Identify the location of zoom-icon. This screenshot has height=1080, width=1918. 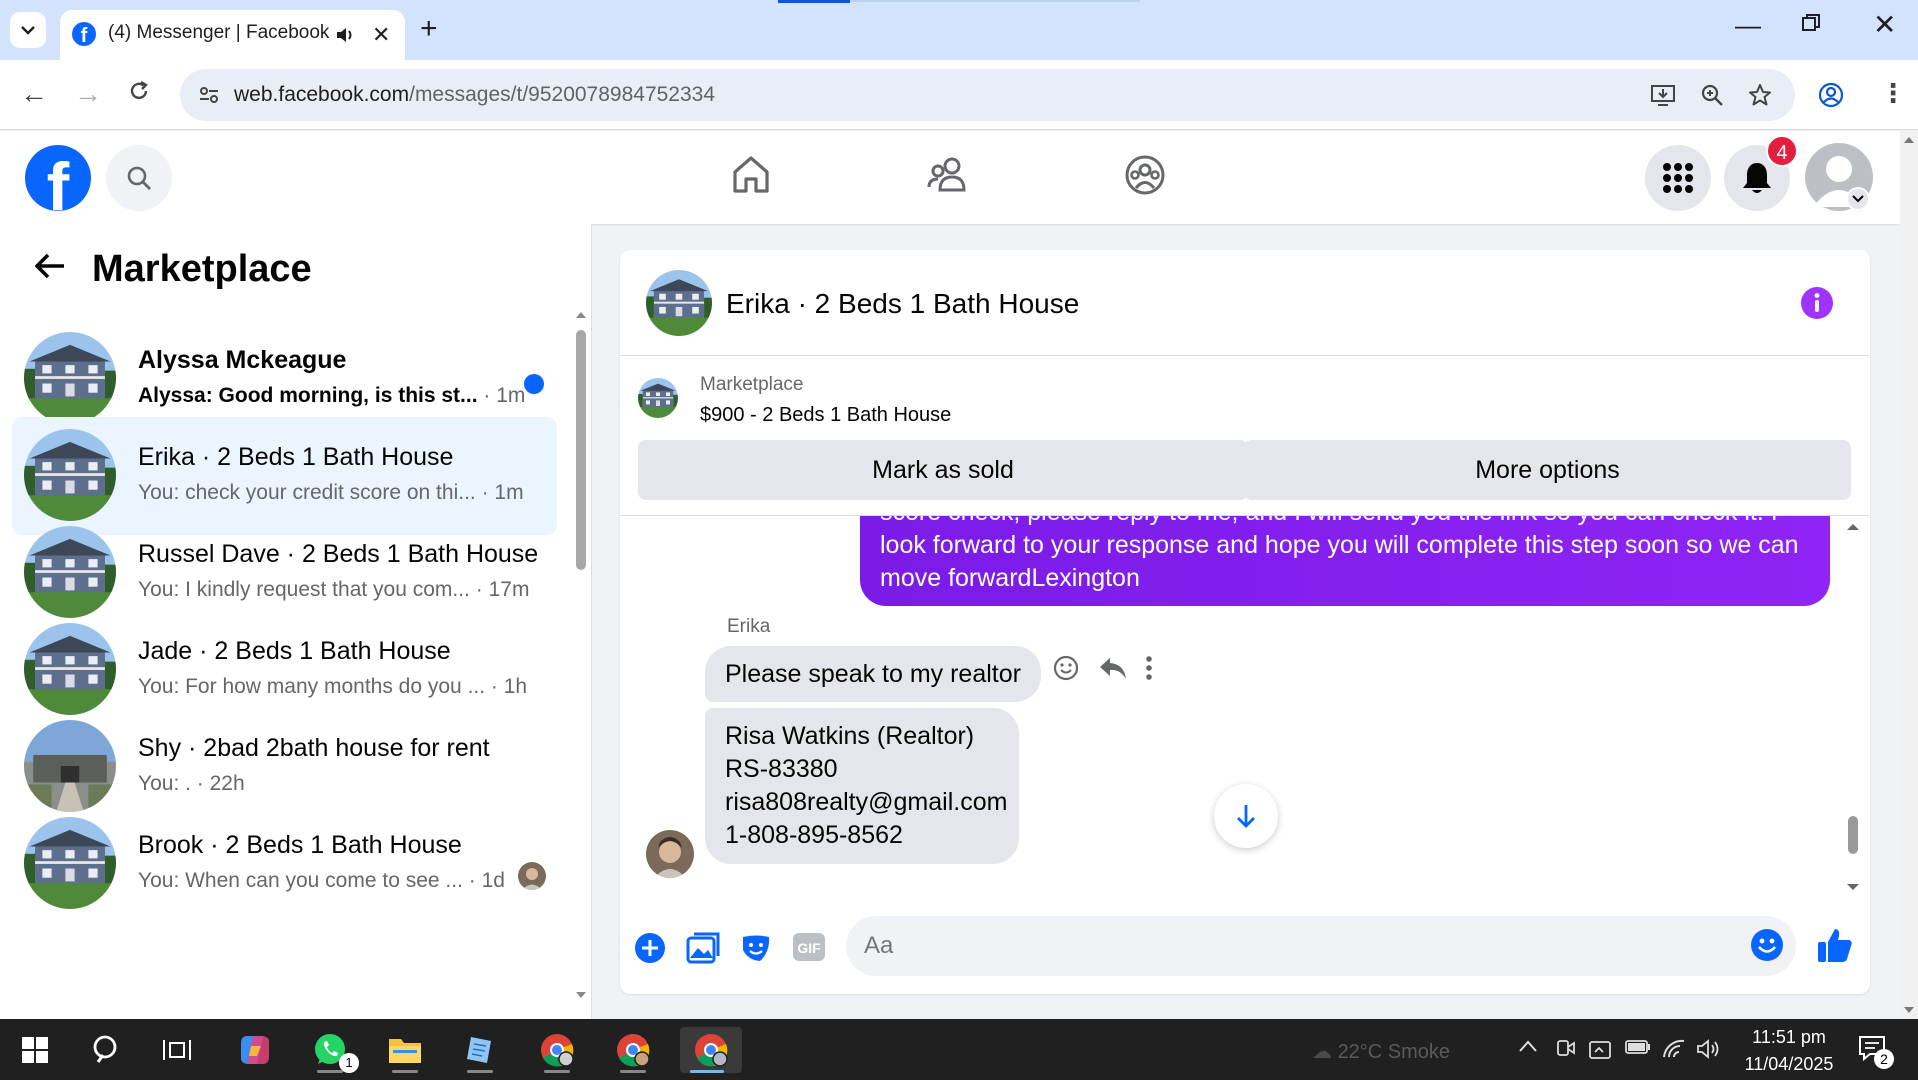
(1712, 95).